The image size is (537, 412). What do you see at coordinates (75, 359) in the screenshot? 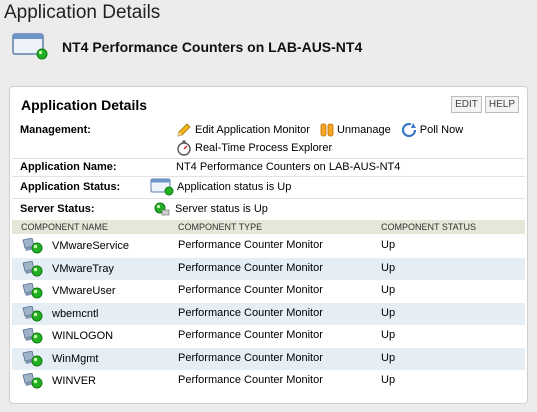
I see `component-name: WinMgmt` at bounding box center [75, 359].